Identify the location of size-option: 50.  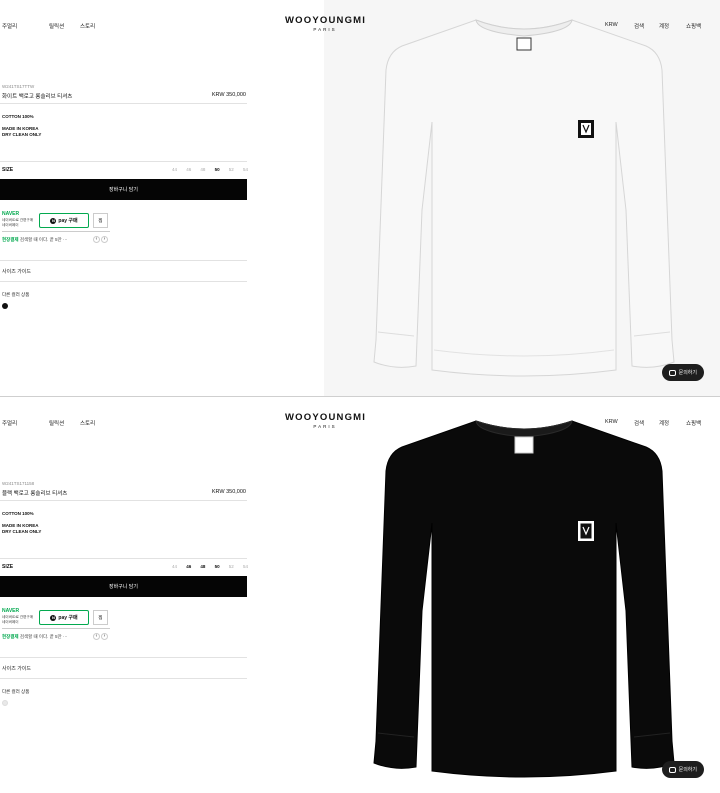
(217, 566).